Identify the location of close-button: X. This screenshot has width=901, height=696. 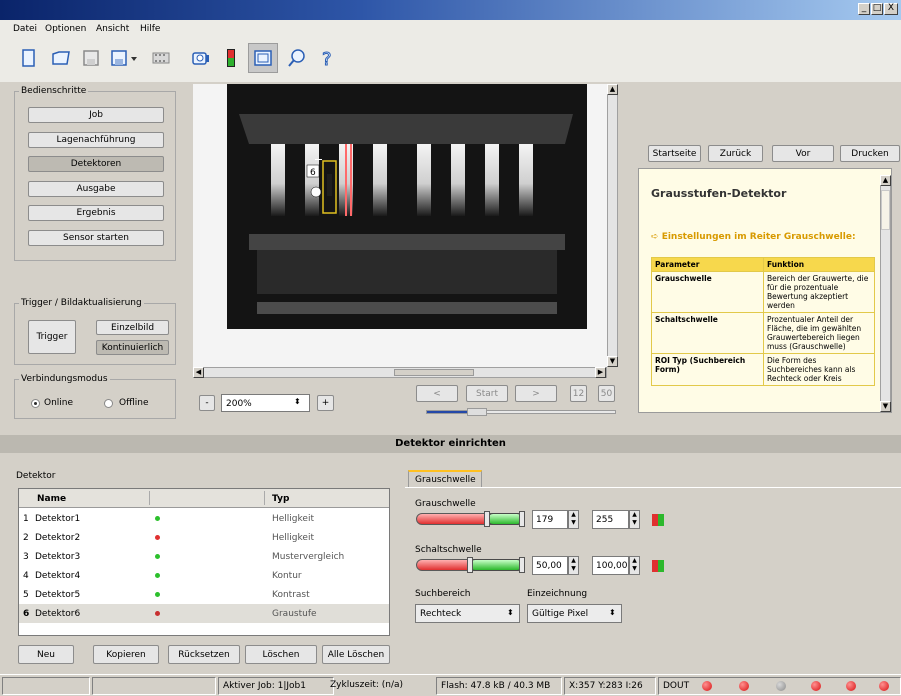
(891, 9).